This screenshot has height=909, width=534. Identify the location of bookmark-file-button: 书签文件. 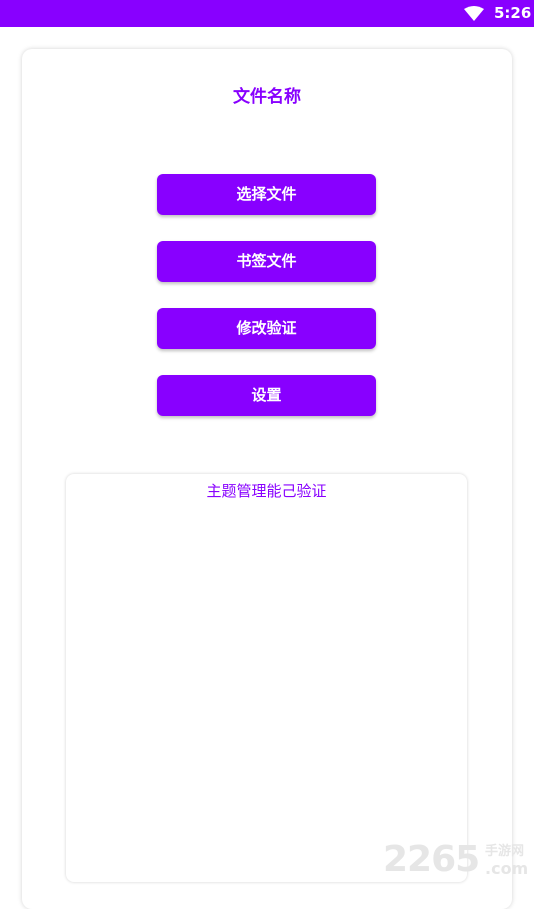
(266, 261).